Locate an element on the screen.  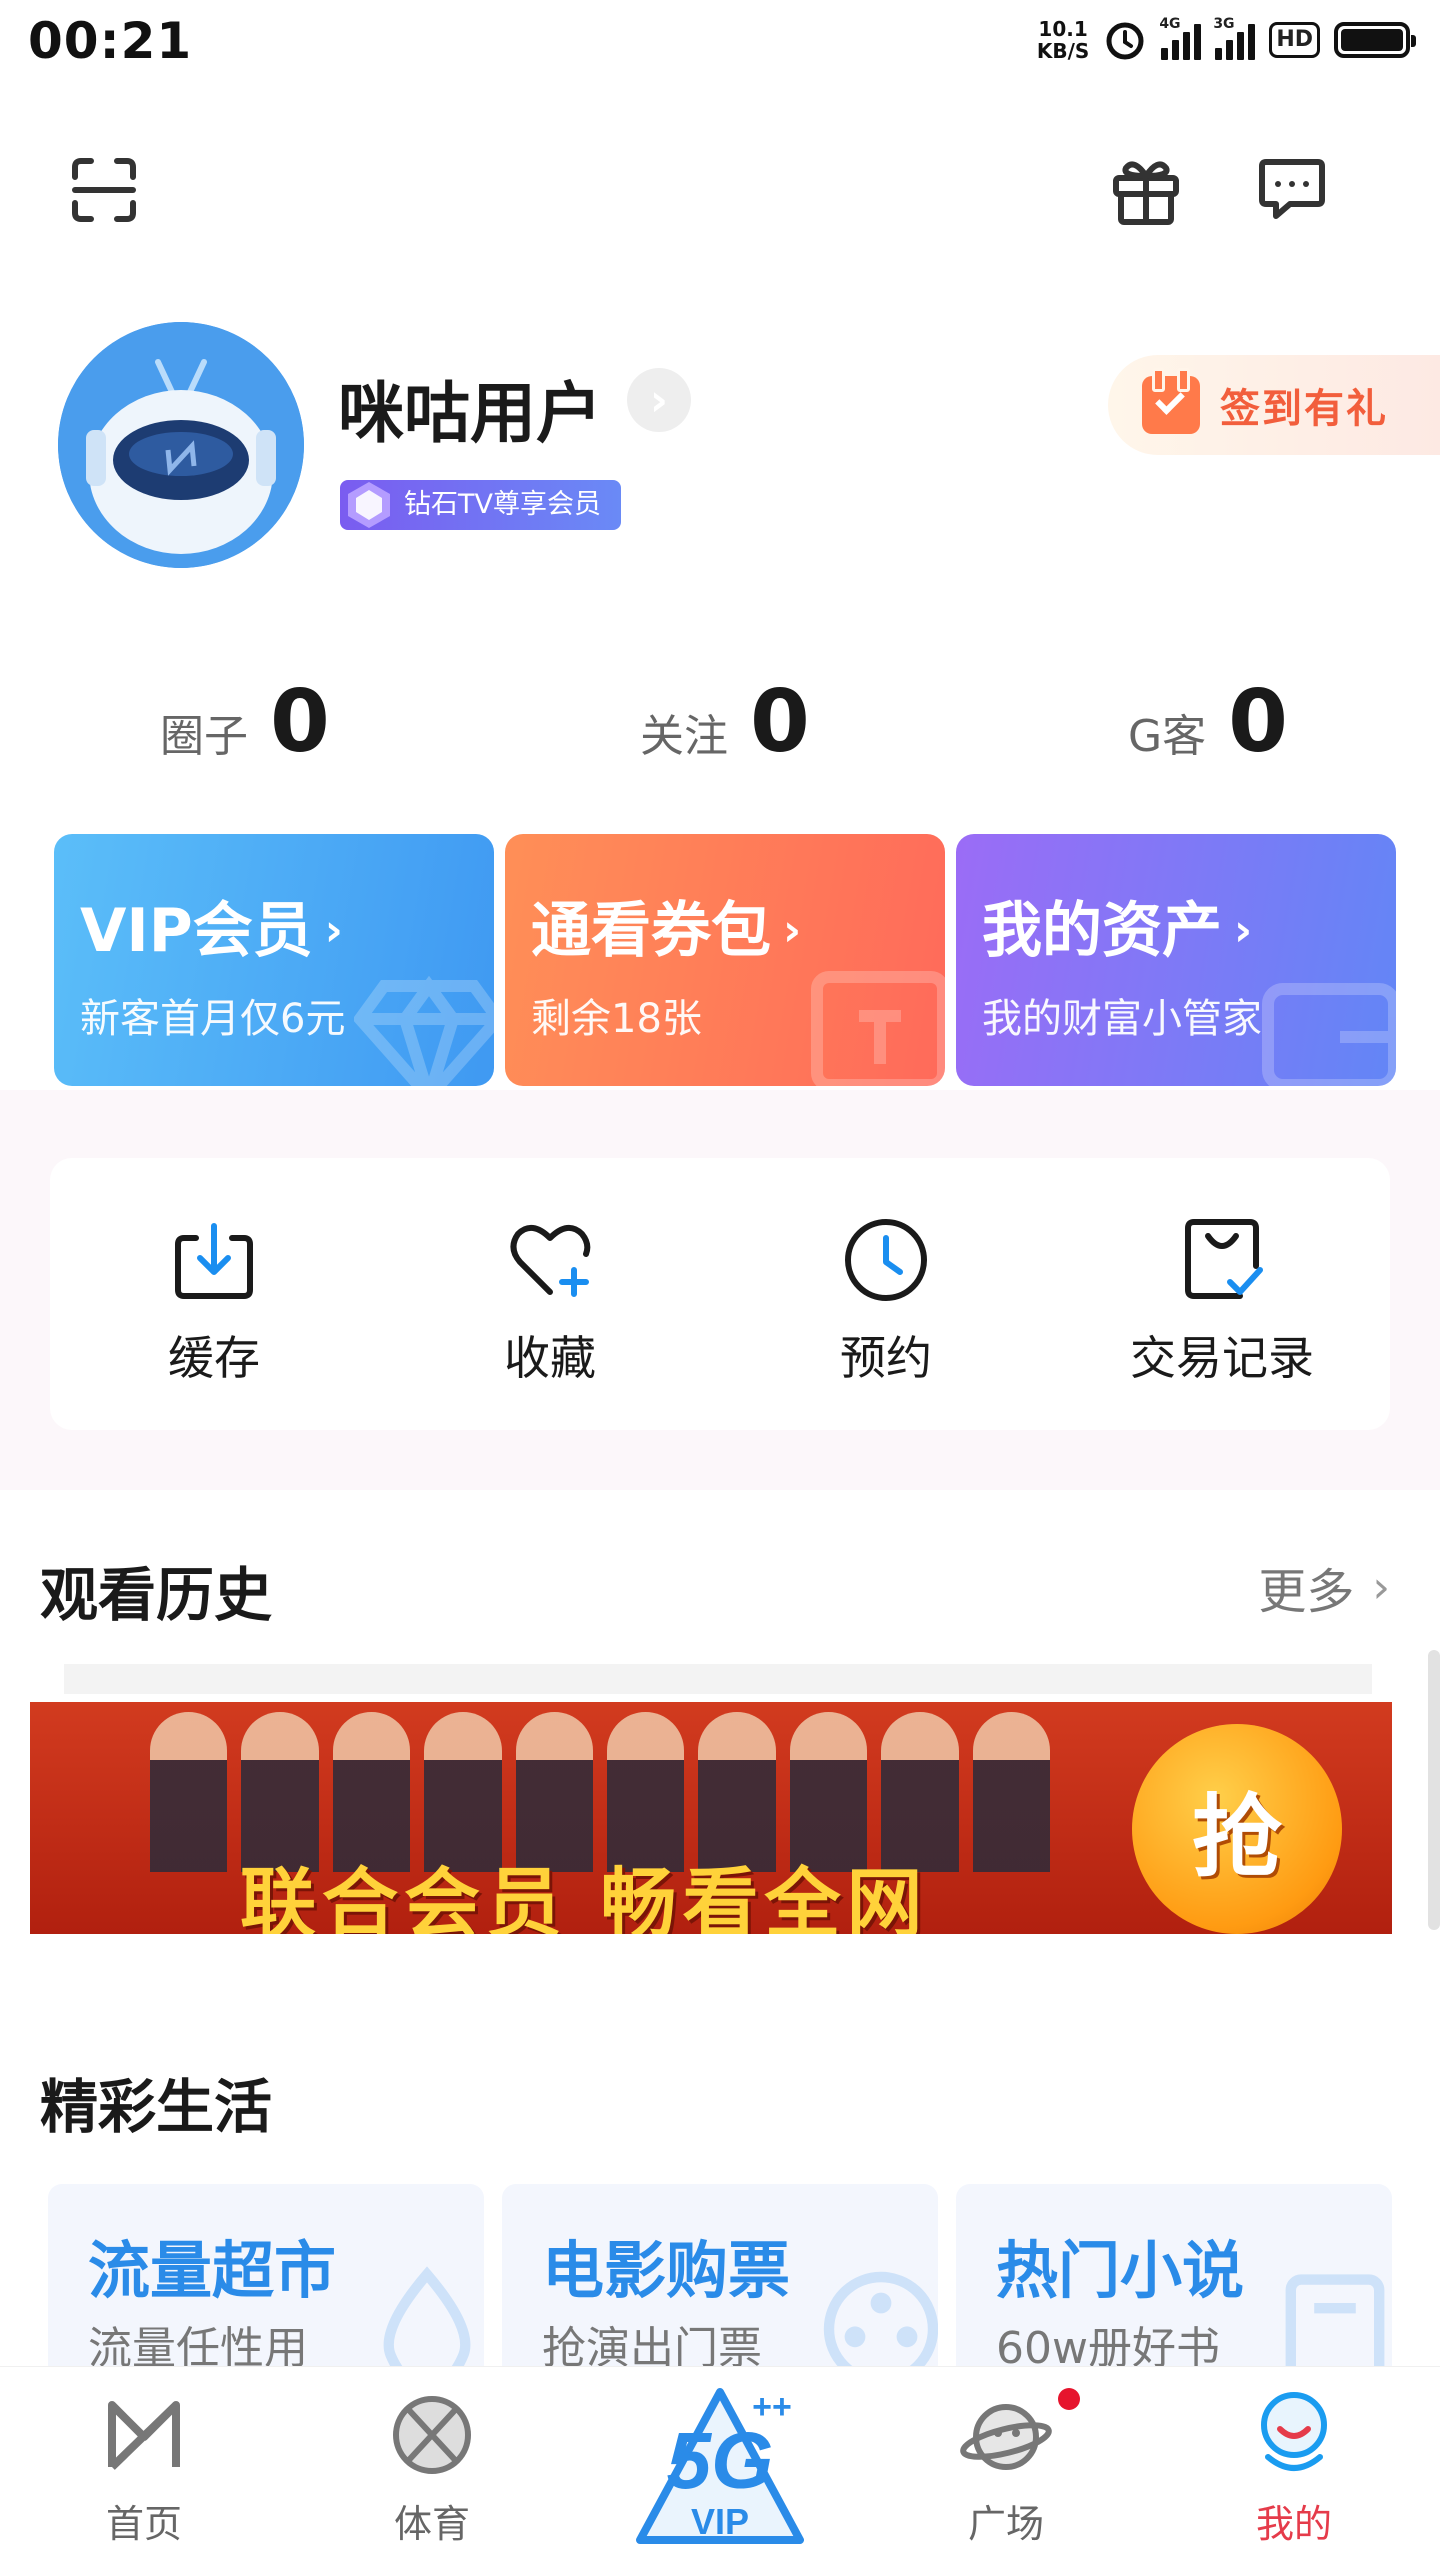
quick-action-reservation: 预约 is located at coordinates (886, 1294).